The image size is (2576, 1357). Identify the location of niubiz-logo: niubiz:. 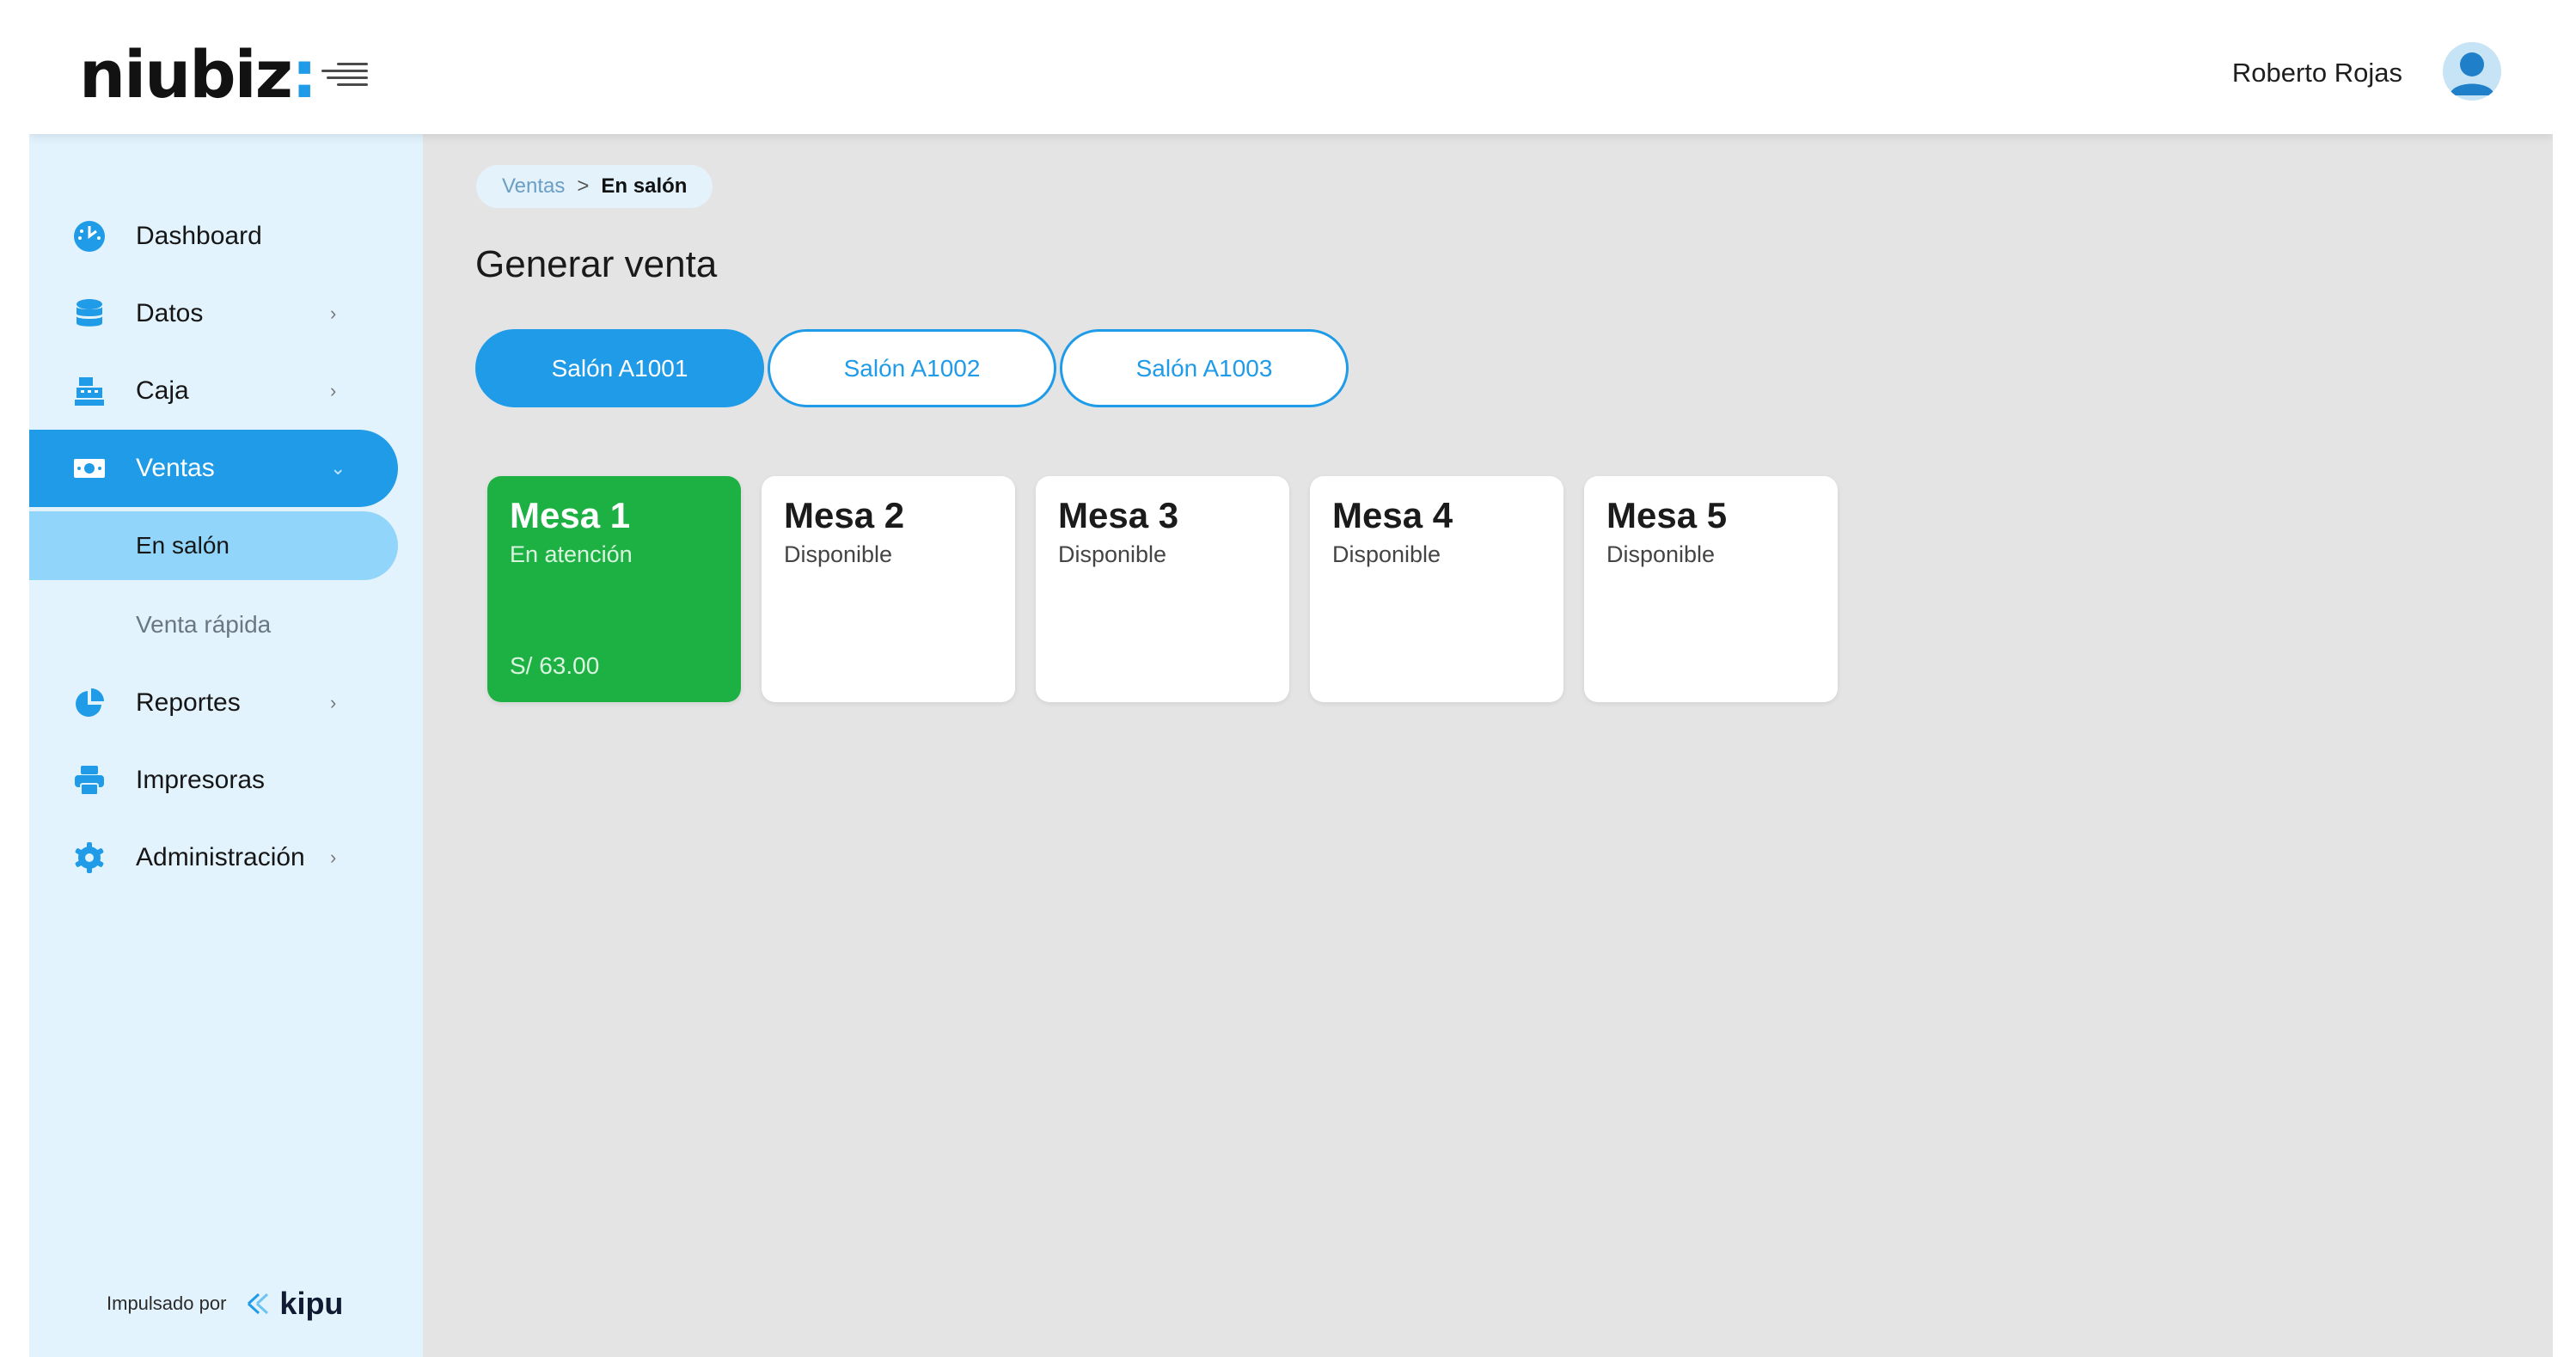
(198, 74).